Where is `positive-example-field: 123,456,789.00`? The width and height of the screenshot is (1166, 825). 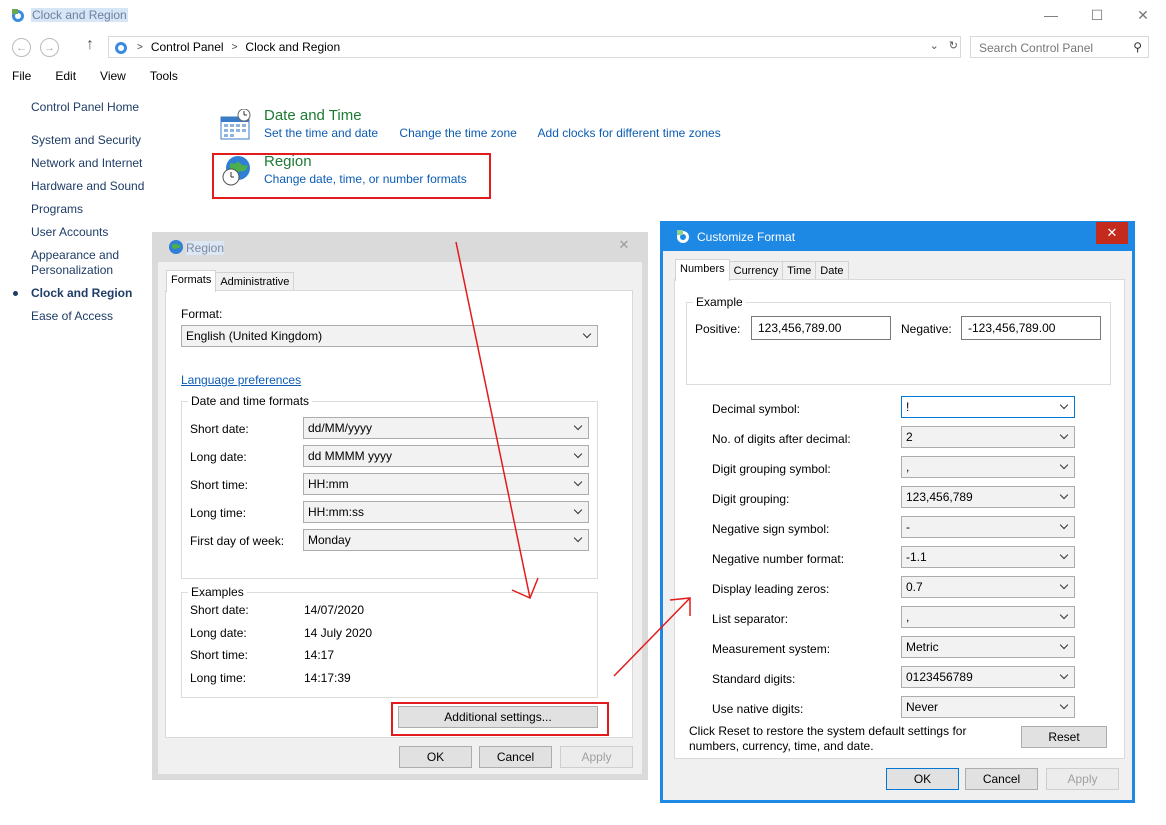 positive-example-field: 123,456,789.00 is located at coordinates (821, 328).